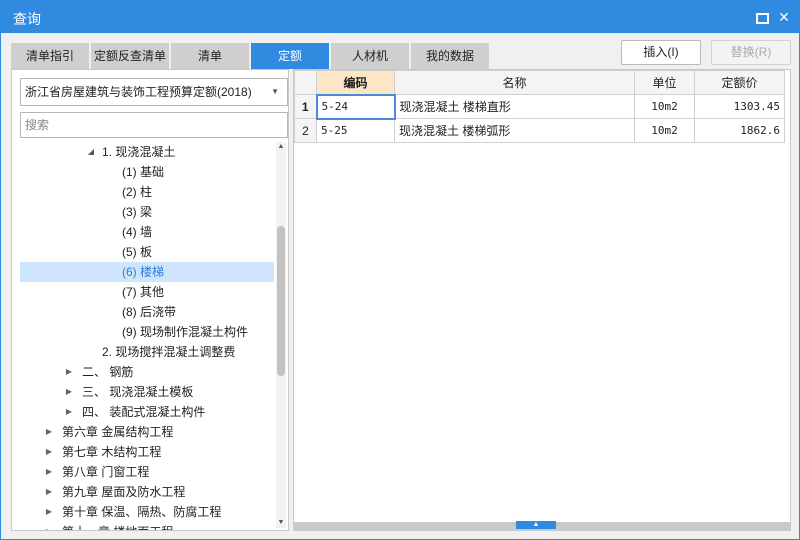 The image size is (800, 540). I want to click on tree-node: ▶ 第六章 金属结构工程, so click(147, 432).